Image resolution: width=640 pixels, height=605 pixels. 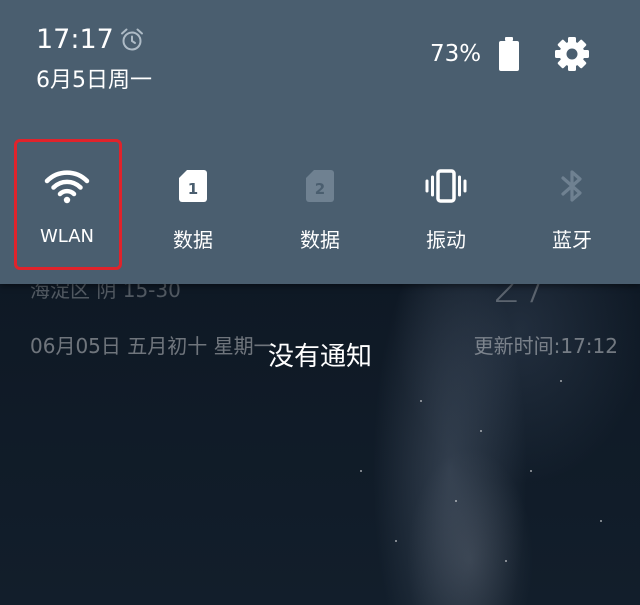 What do you see at coordinates (67, 207) in the screenshot?
I see `tile-wlan: WLAN` at bounding box center [67, 207].